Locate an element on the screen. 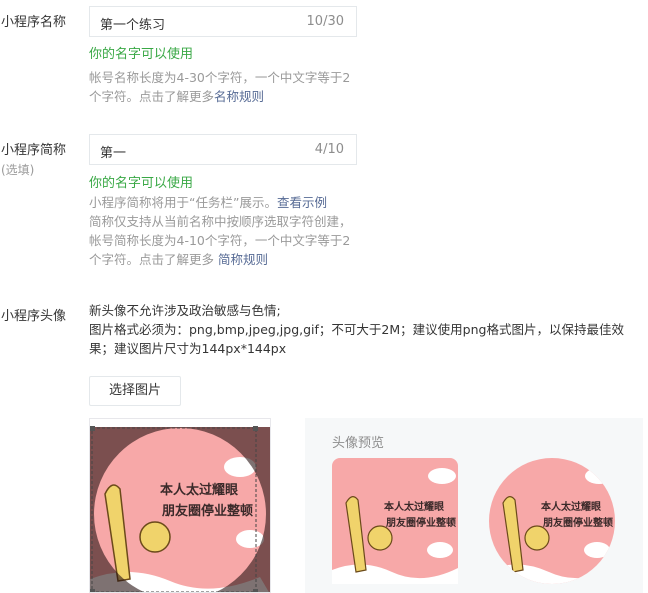 Image resolution: width=648 pixels, height=593 pixels. name-label: 小程序名称 is located at coordinates (34, 22).